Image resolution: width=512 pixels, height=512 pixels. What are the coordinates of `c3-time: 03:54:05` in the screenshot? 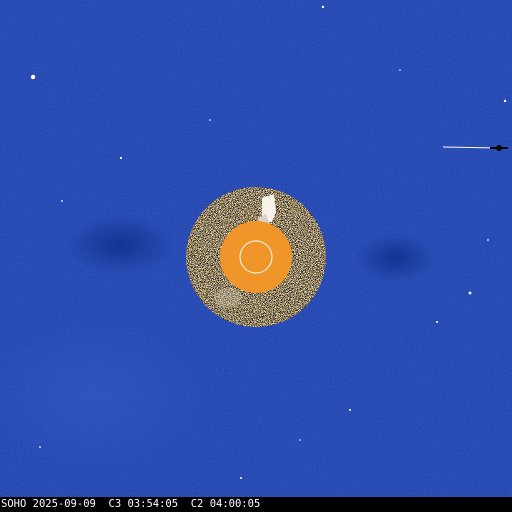 It's located at (153, 504).